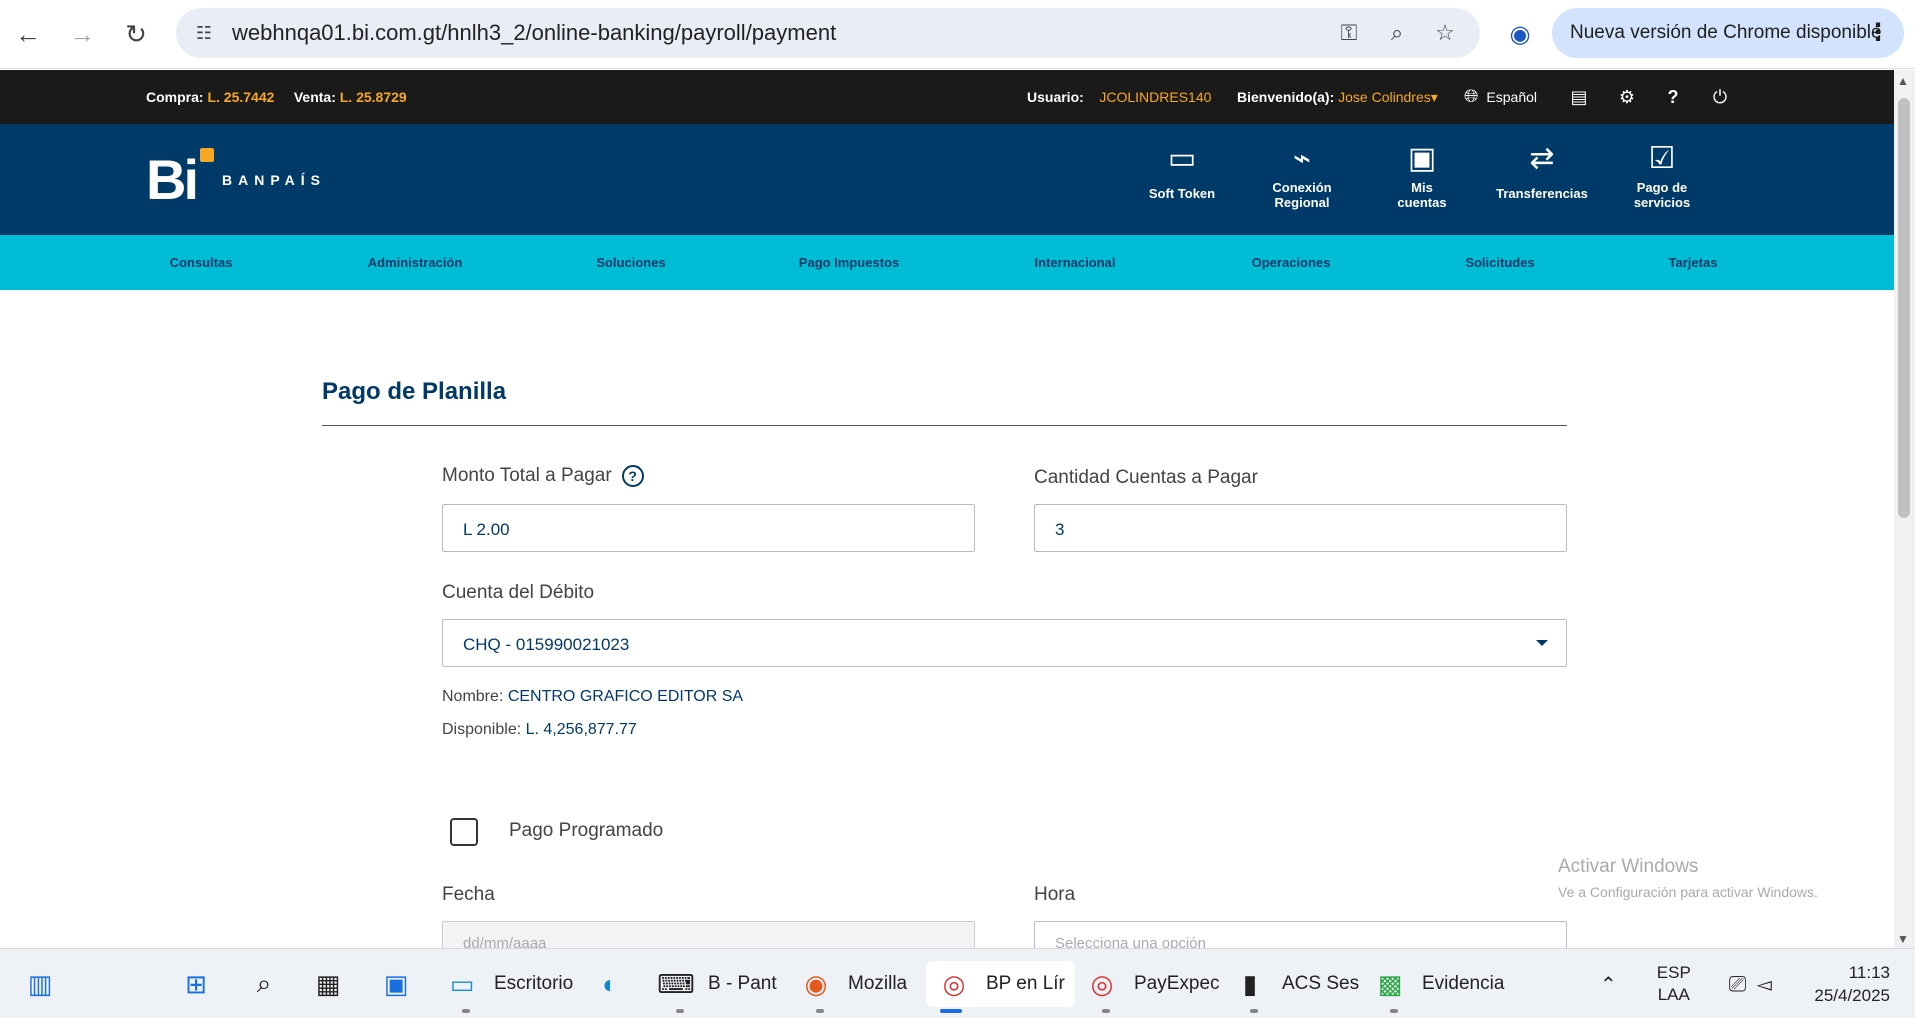 This screenshot has height=1018, width=1915. Describe the element at coordinates (1500, 96) in the screenshot. I see `language-selector: 🌐︎ Español` at that location.